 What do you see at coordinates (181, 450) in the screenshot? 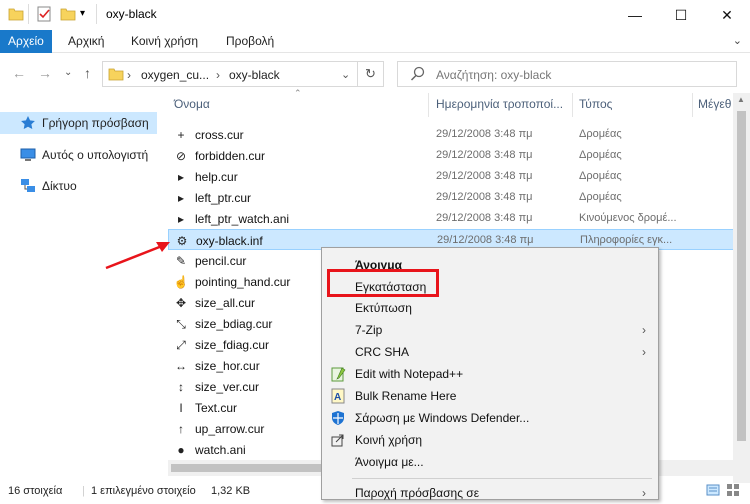
I see `file-icon: ●` at bounding box center [181, 450].